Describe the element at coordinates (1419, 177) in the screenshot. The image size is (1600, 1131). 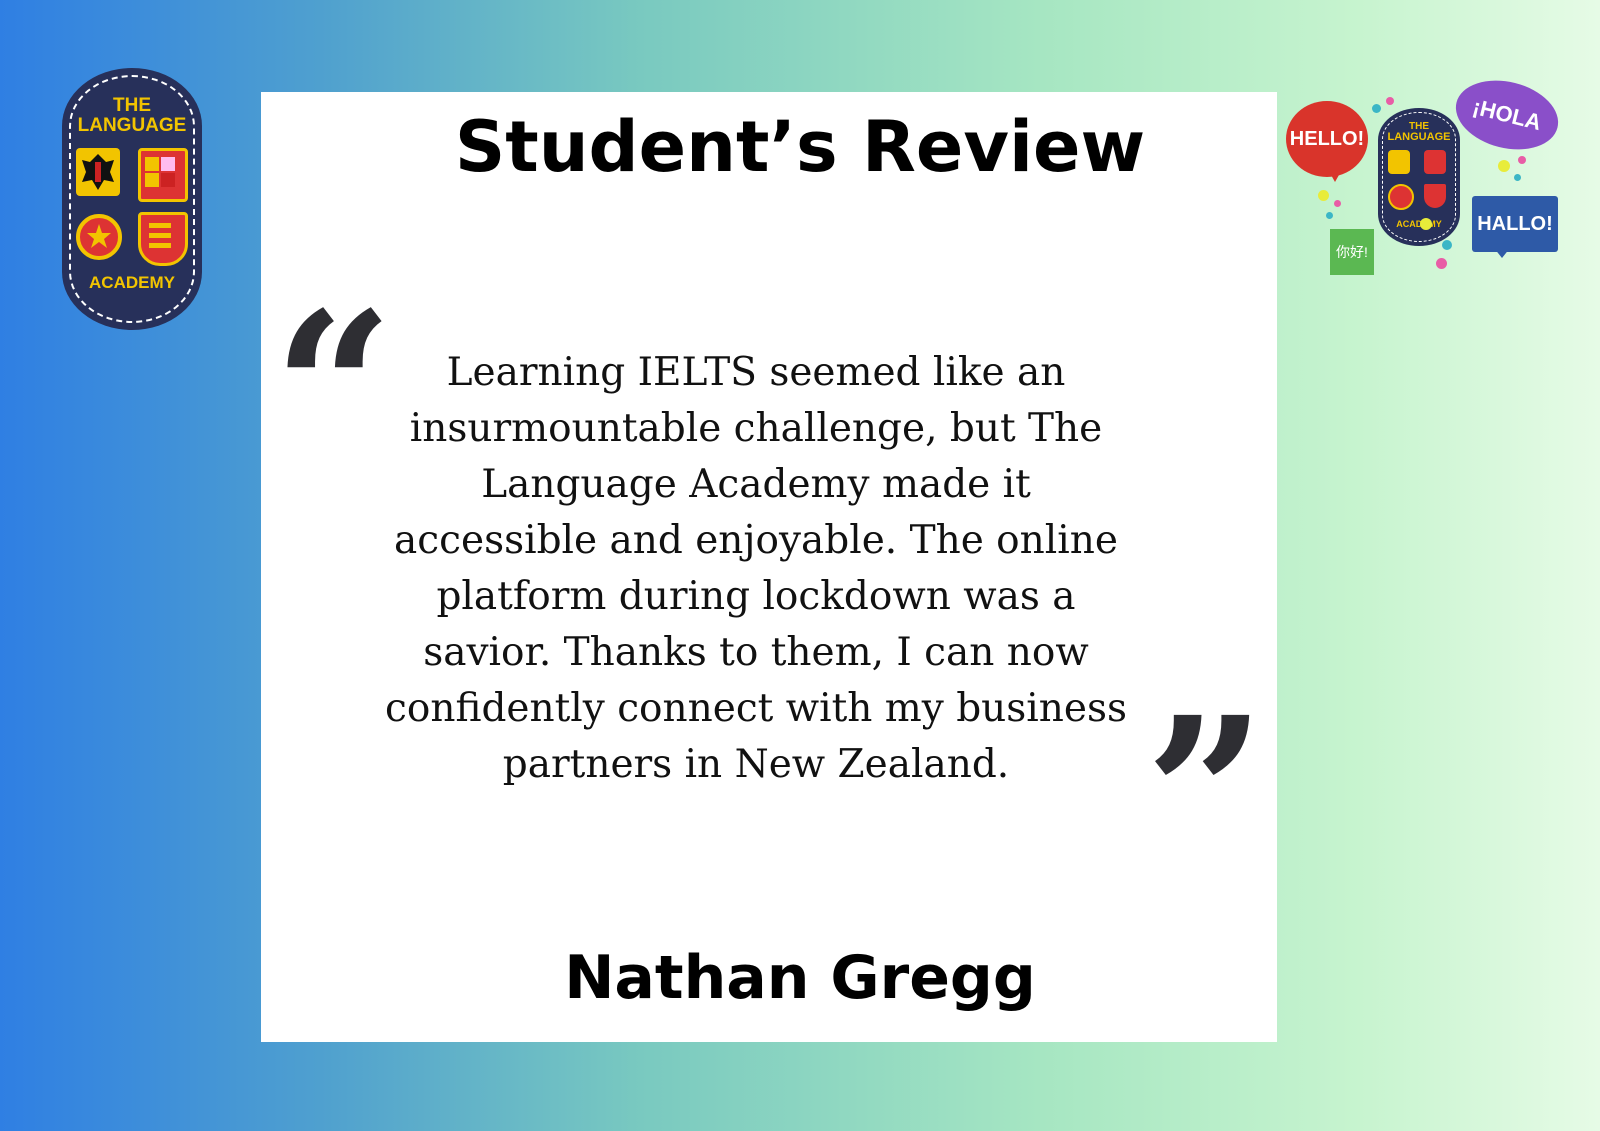
I see `academy-logo-small: THE LANGUAGE ACADEMY` at that location.